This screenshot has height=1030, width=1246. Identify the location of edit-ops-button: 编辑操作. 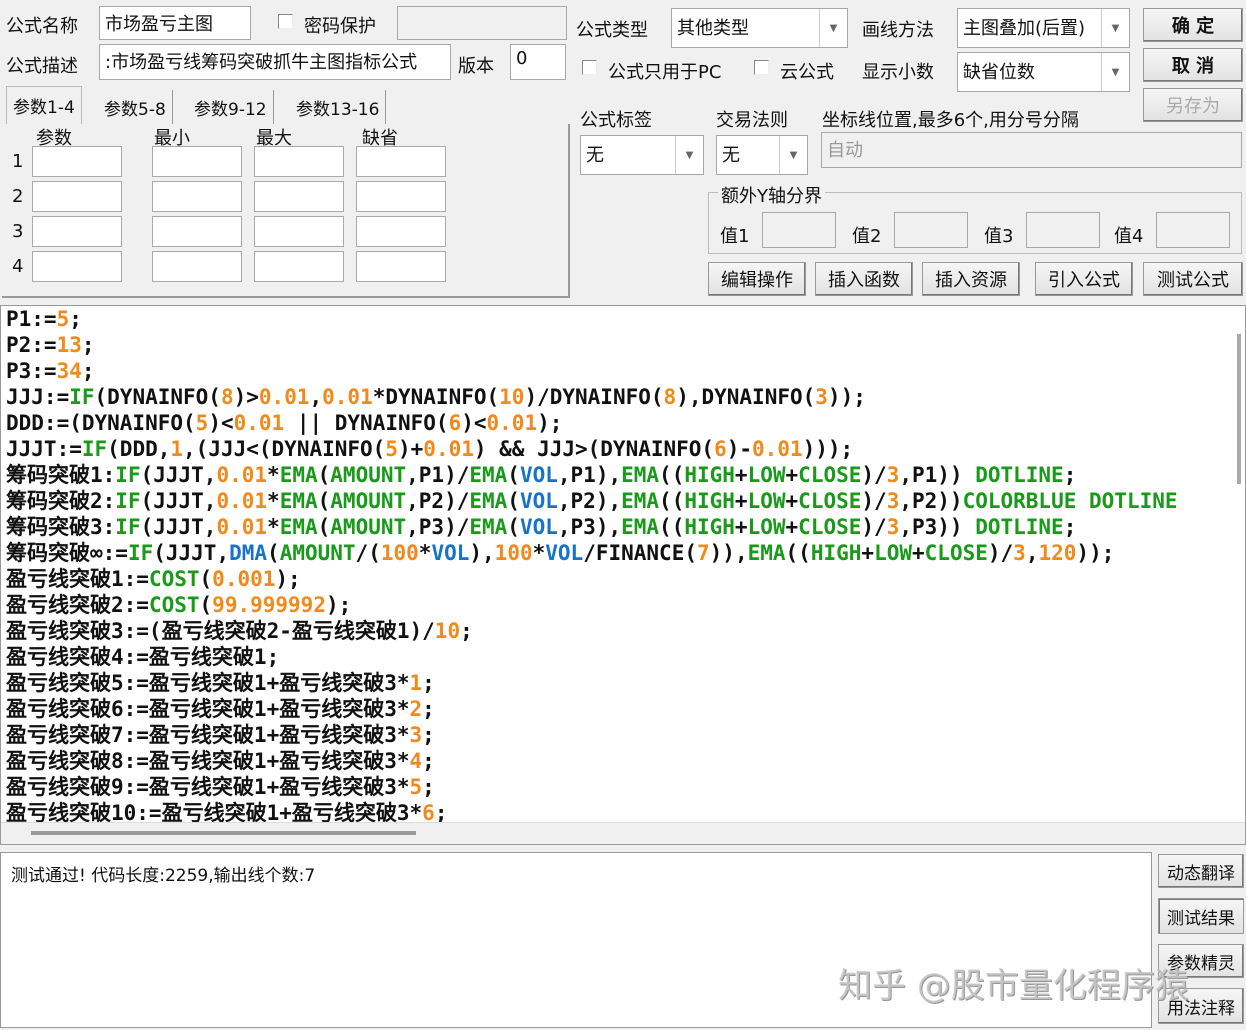
(757, 279).